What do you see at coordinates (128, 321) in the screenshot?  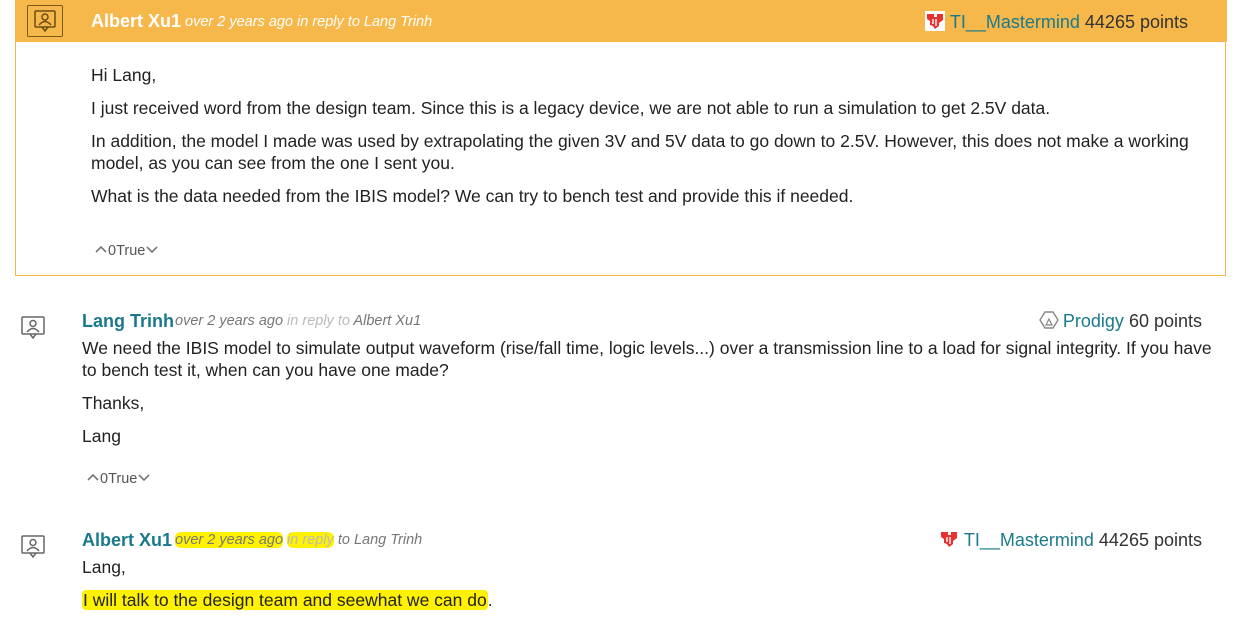 I see `post-author: Lang Trinh` at bounding box center [128, 321].